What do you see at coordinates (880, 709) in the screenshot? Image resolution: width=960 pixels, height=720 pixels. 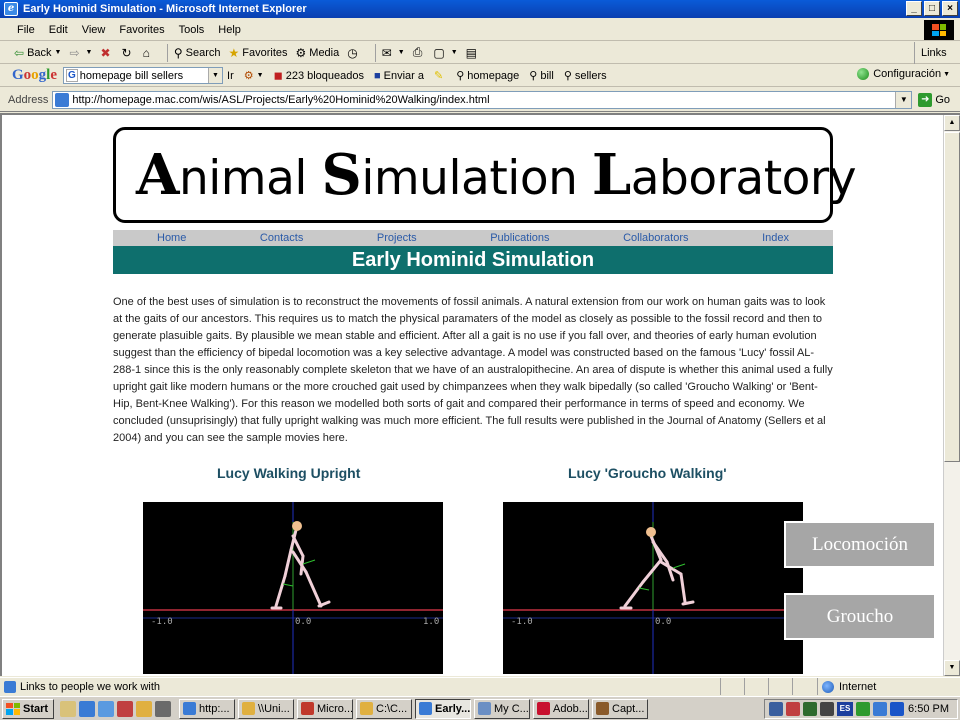 I see `update-icon` at bounding box center [880, 709].